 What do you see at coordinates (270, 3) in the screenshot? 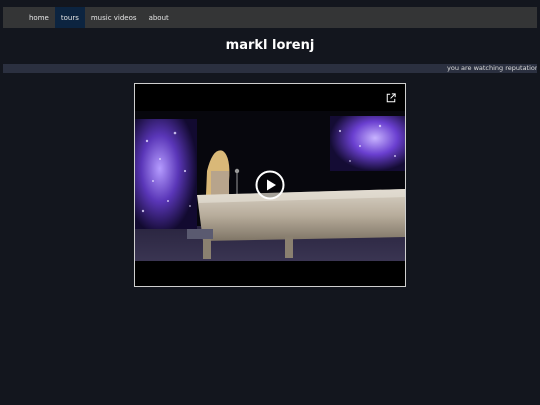
I see `top-strip` at bounding box center [270, 3].